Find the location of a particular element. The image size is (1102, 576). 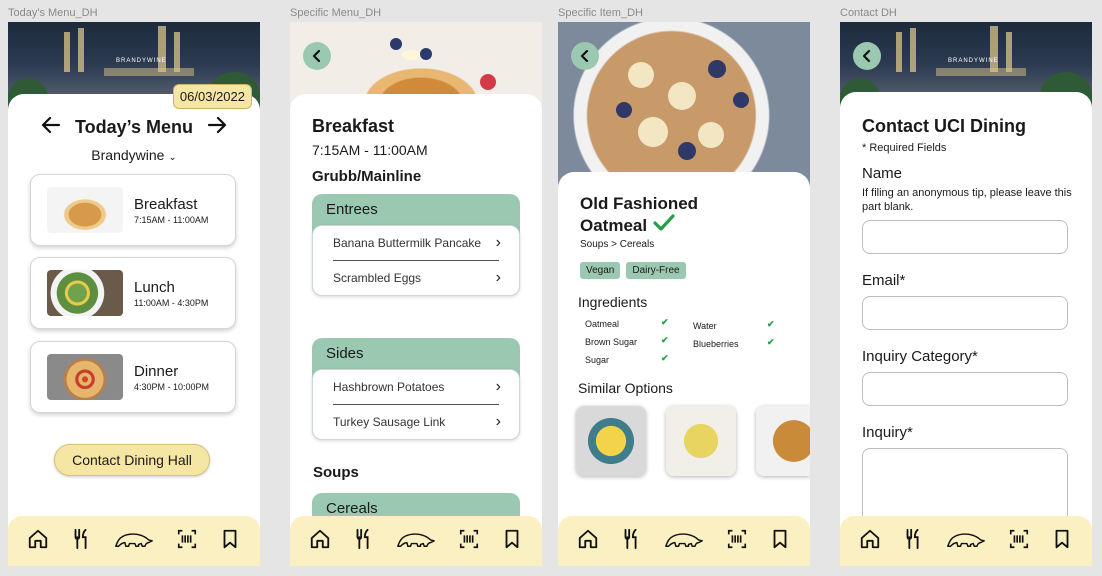

ingredient: Water is located at coordinates (705, 326).